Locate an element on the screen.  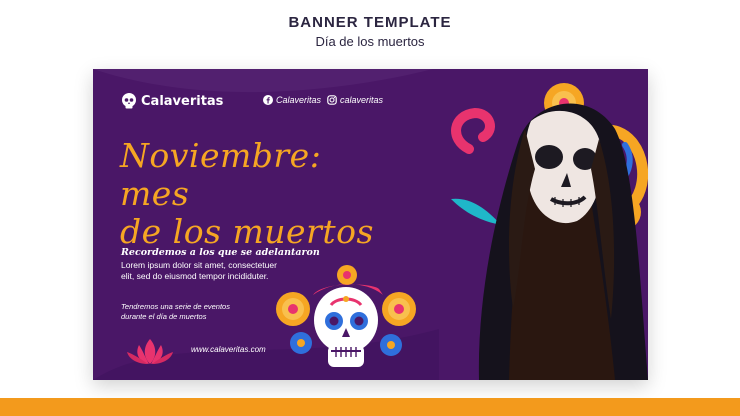
social-instagram: calaveritas is located at coordinates (355, 100).